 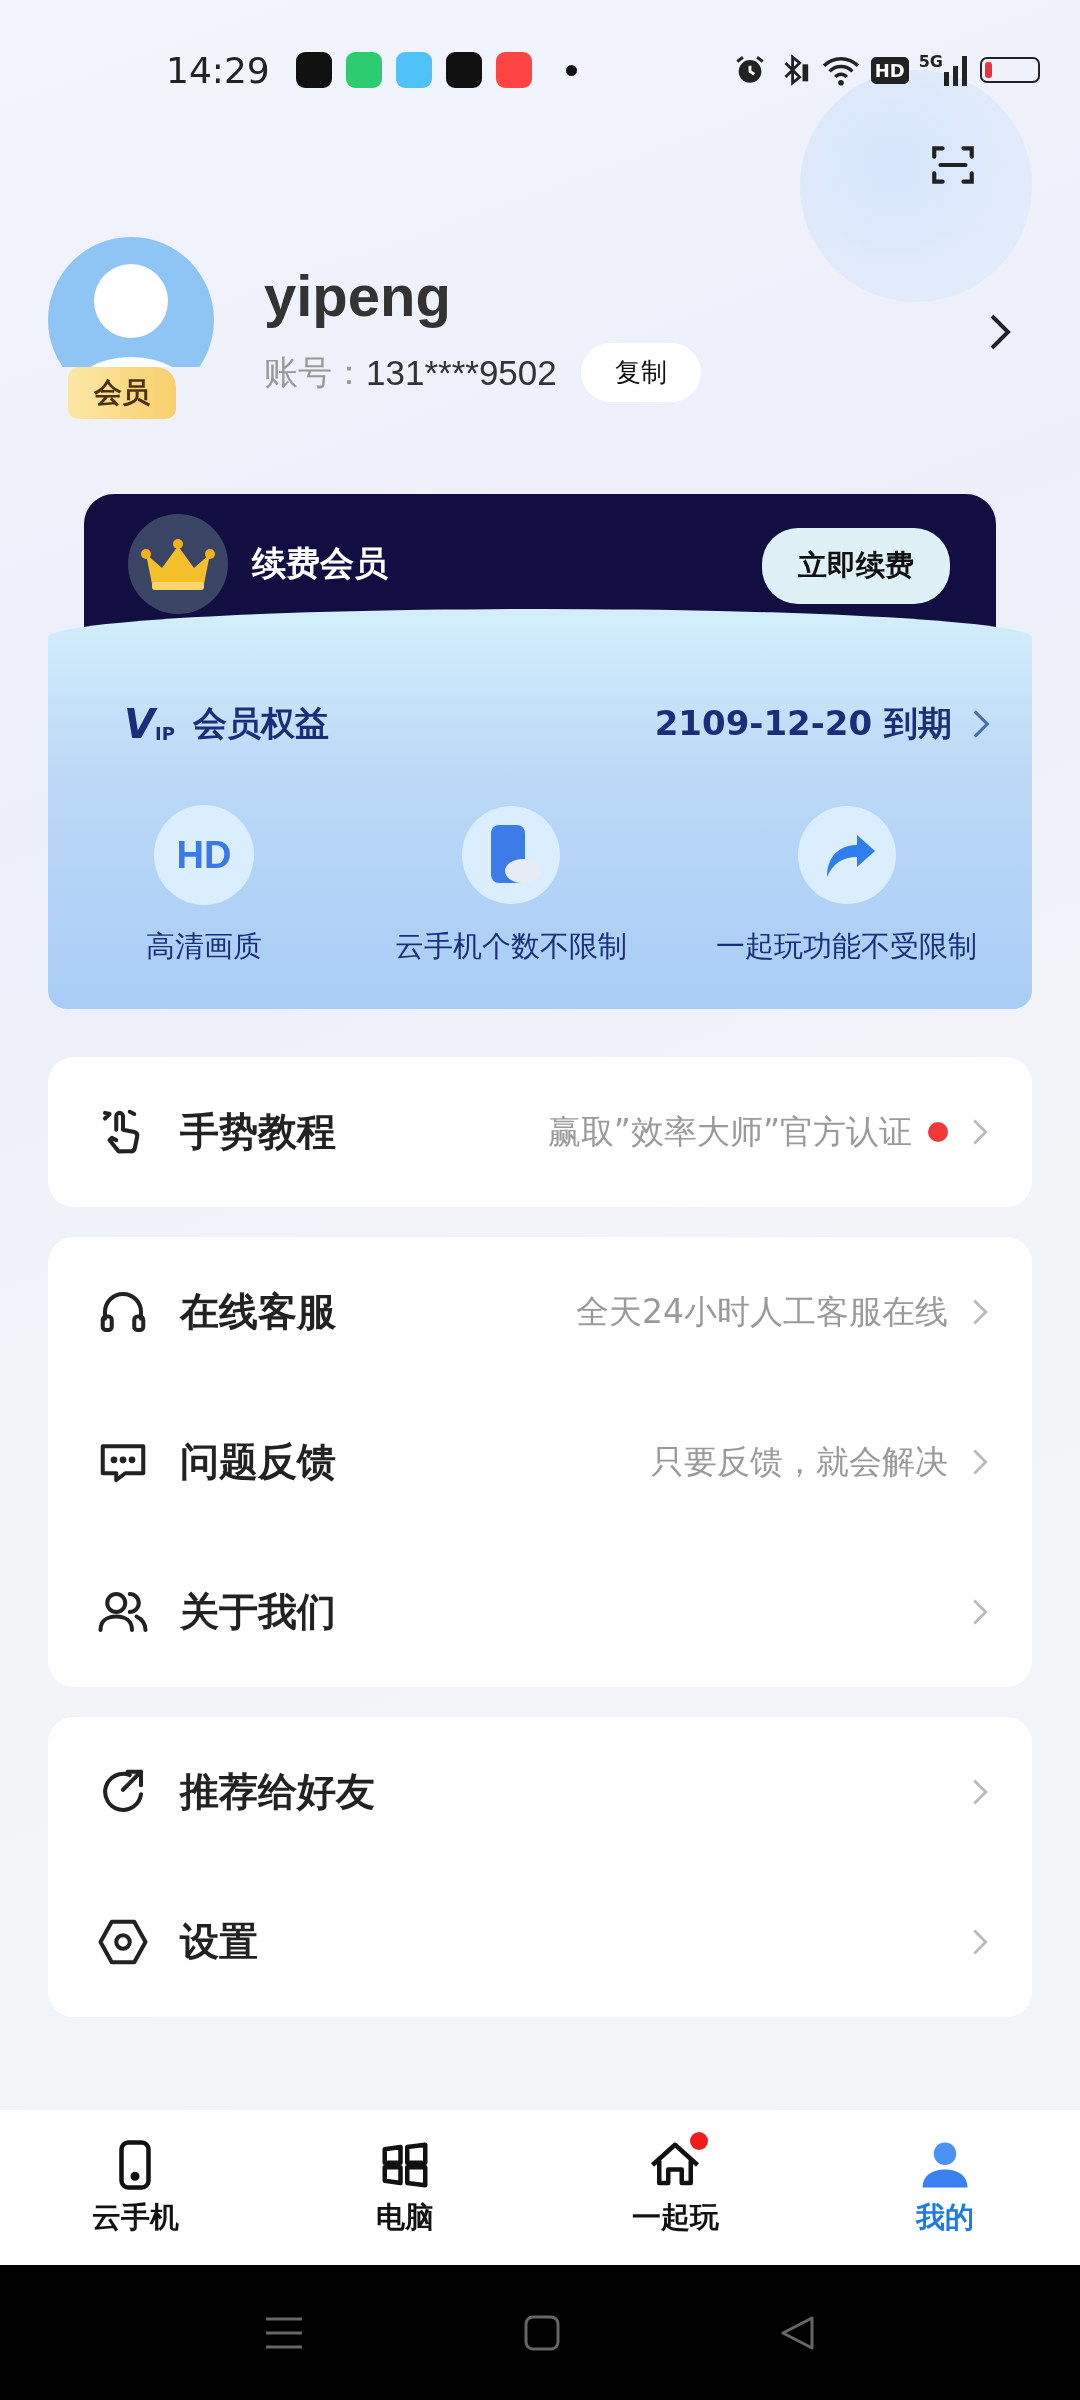 What do you see at coordinates (277, 1792) in the screenshot?
I see `menu-label: 推荐给好友` at bounding box center [277, 1792].